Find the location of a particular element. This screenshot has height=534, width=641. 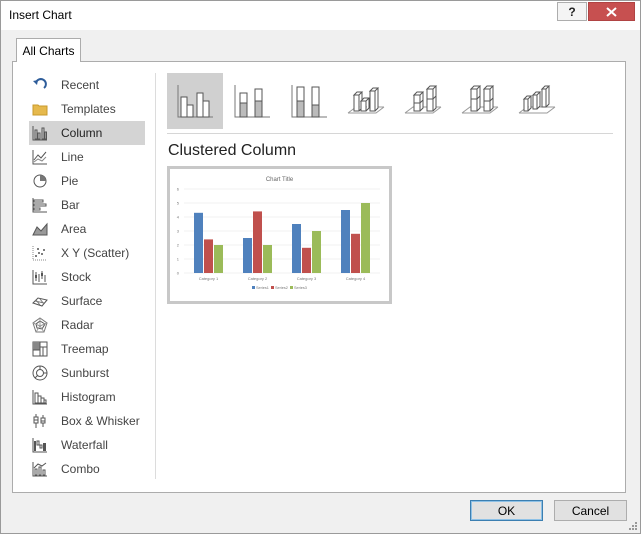

sidebar-item-sunburst: Sunburst is located at coordinates (87, 373).